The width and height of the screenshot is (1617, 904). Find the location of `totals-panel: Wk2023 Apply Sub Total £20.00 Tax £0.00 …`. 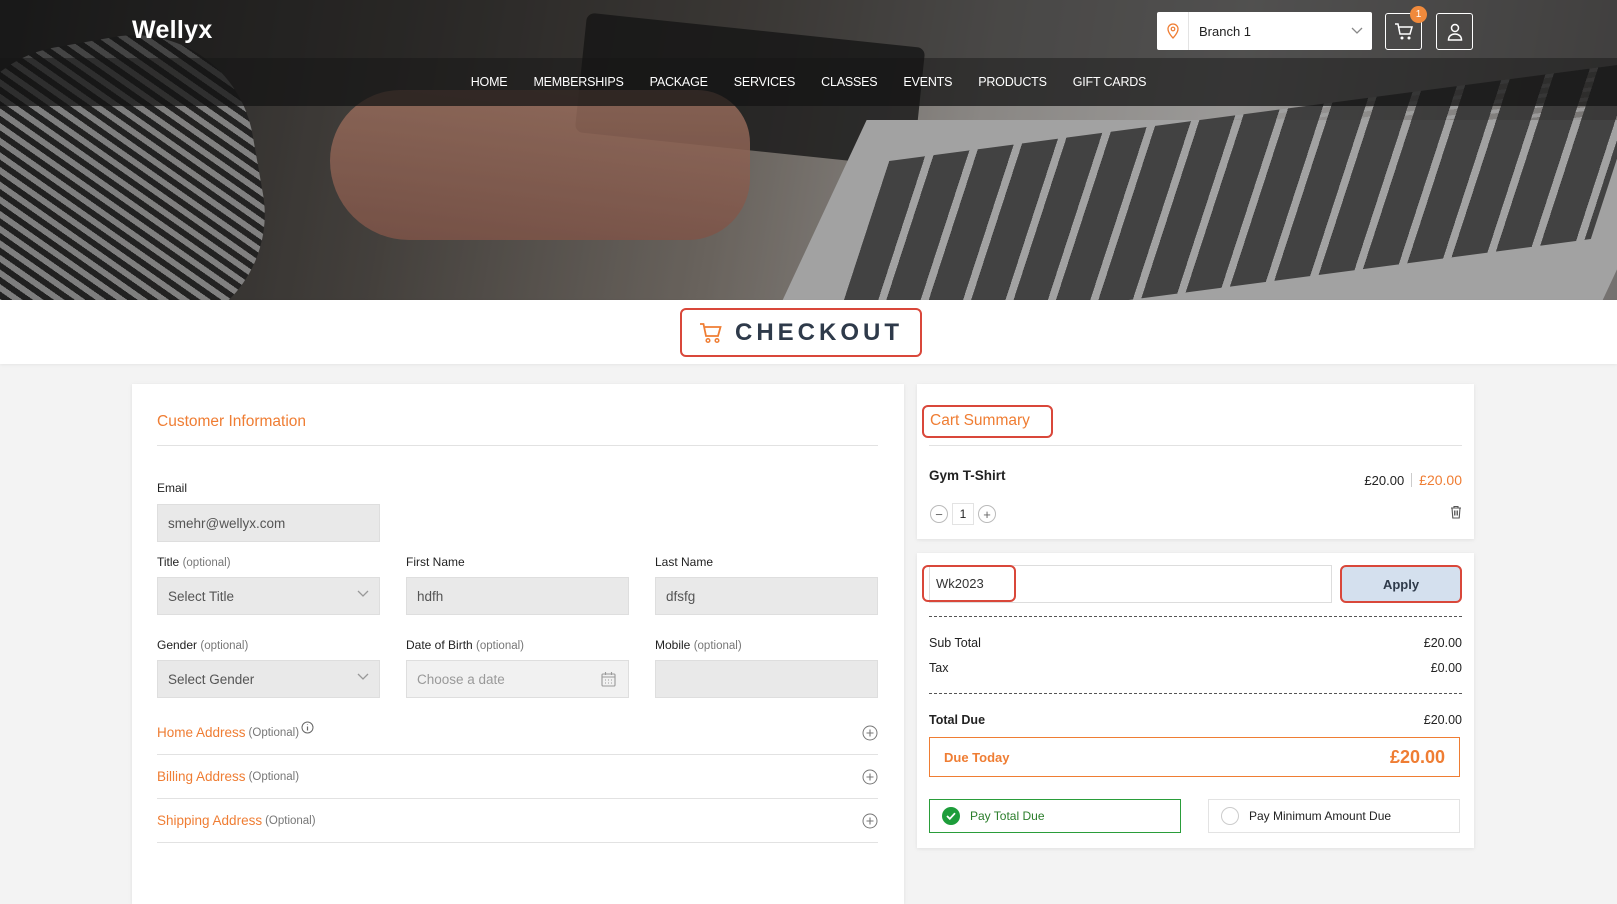

totals-panel: Wk2023 Apply Sub Total £20.00 Tax £0.00 … is located at coordinates (1195, 700).